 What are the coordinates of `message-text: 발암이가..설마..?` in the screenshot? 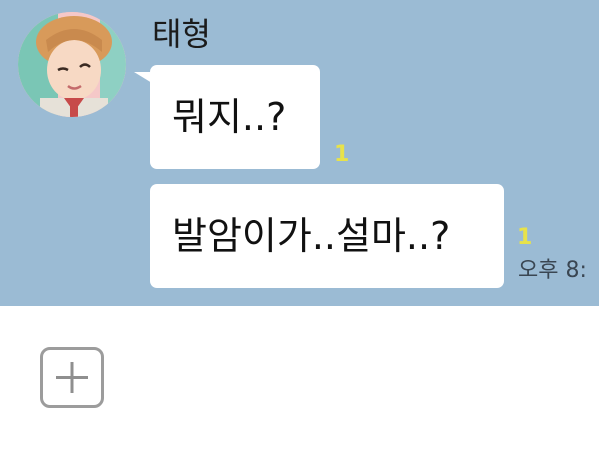 It's located at (311, 236).